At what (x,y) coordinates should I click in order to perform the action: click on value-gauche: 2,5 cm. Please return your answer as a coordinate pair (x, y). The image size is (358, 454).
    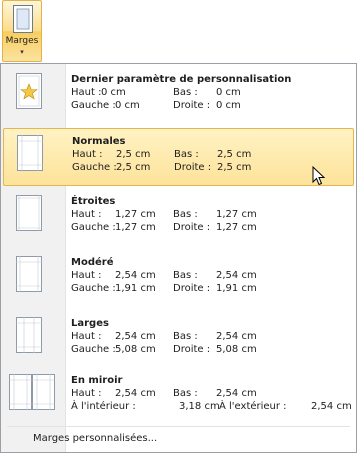
    Looking at the image, I should click on (133, 167).